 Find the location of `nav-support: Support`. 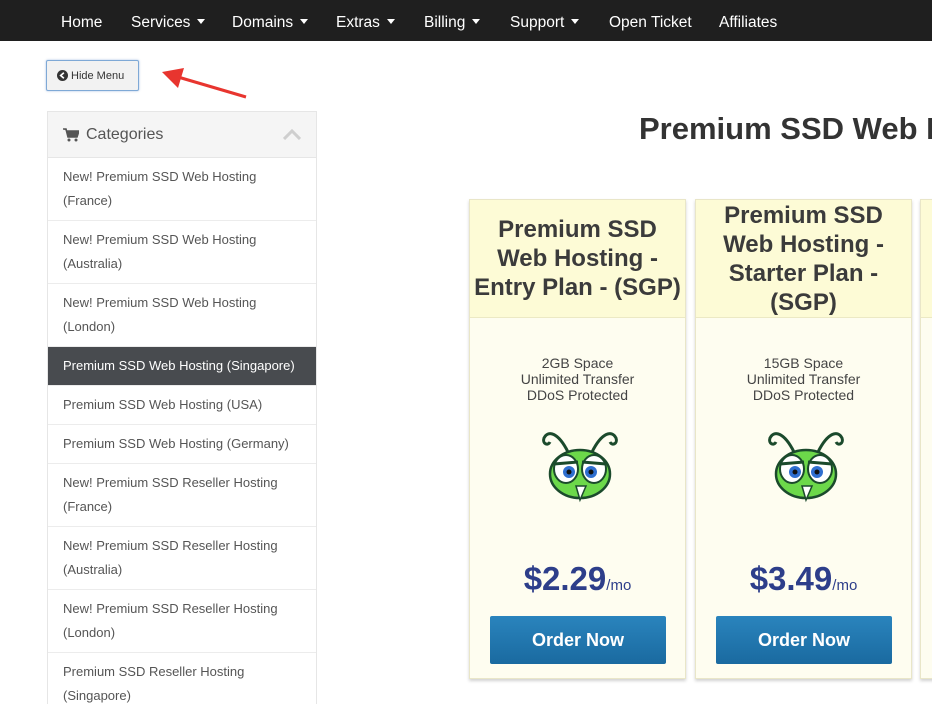

nav-support: Support is located at coordinates (545, 20).